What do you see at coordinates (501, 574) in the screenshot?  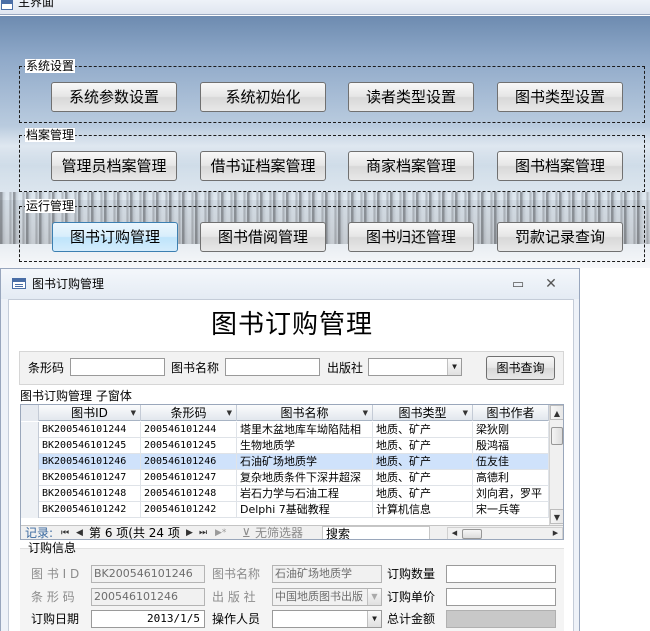 I see `quantity-field` at bounding box center [501, 574].